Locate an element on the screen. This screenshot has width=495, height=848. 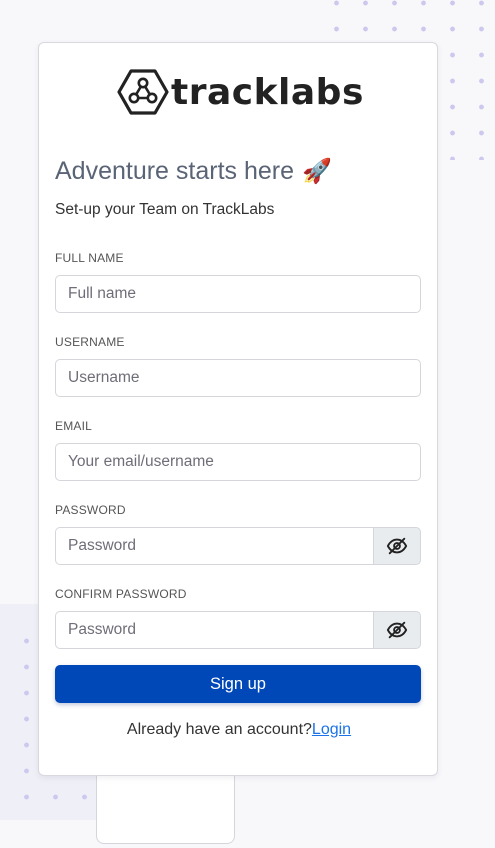
password-label: PASSWORD is located at coordinates (90, 510).